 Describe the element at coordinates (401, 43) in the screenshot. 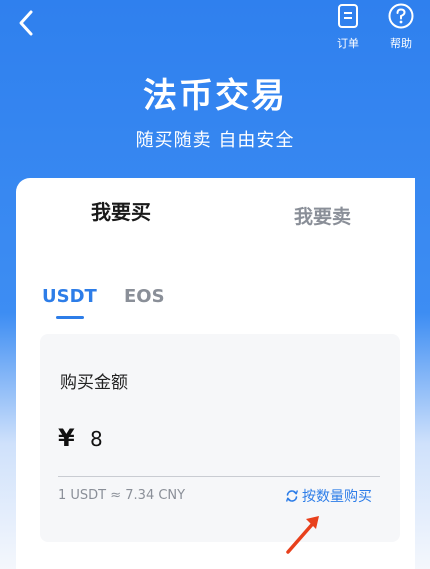

I see `help-label: 帮助` at that location.